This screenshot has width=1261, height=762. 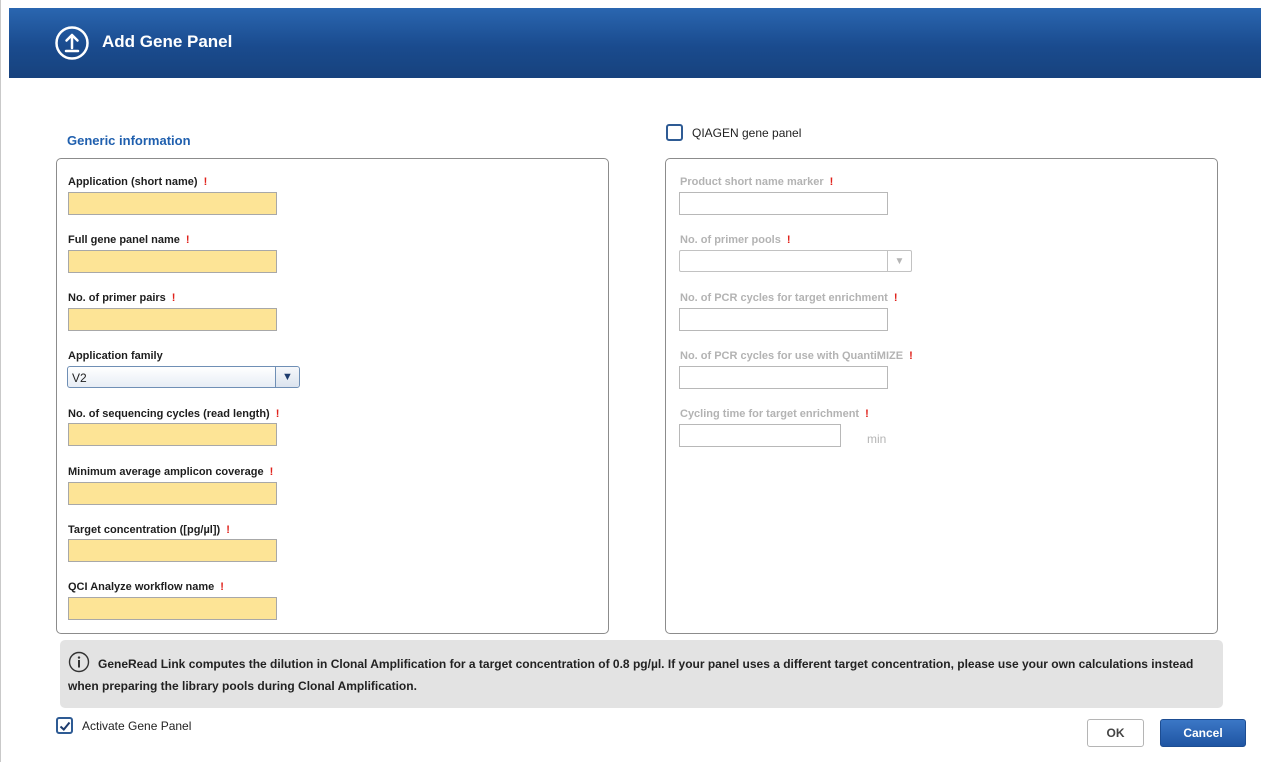 I want to click on full-gene-panel-name-input, so click(x=172, y=261).